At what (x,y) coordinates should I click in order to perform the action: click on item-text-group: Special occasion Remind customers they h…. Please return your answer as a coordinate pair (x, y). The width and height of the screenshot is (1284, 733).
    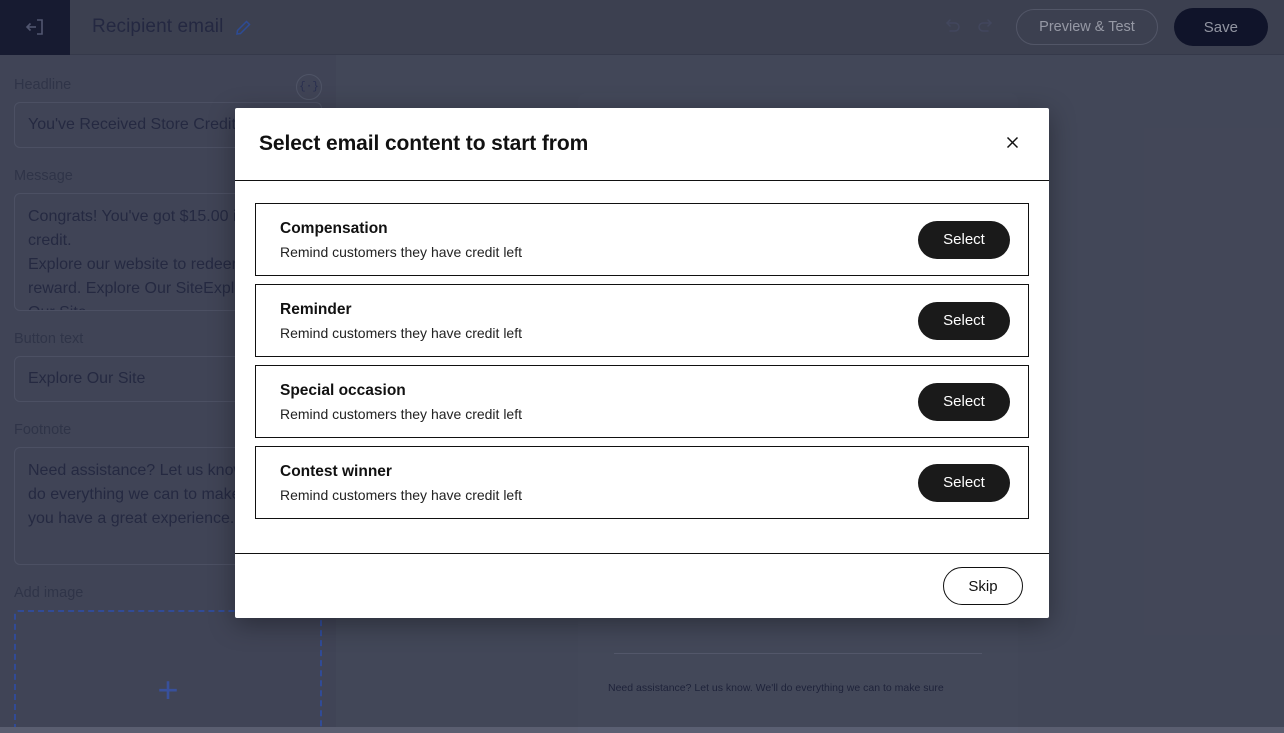
    Looking at the image, I should click on (401, 402).